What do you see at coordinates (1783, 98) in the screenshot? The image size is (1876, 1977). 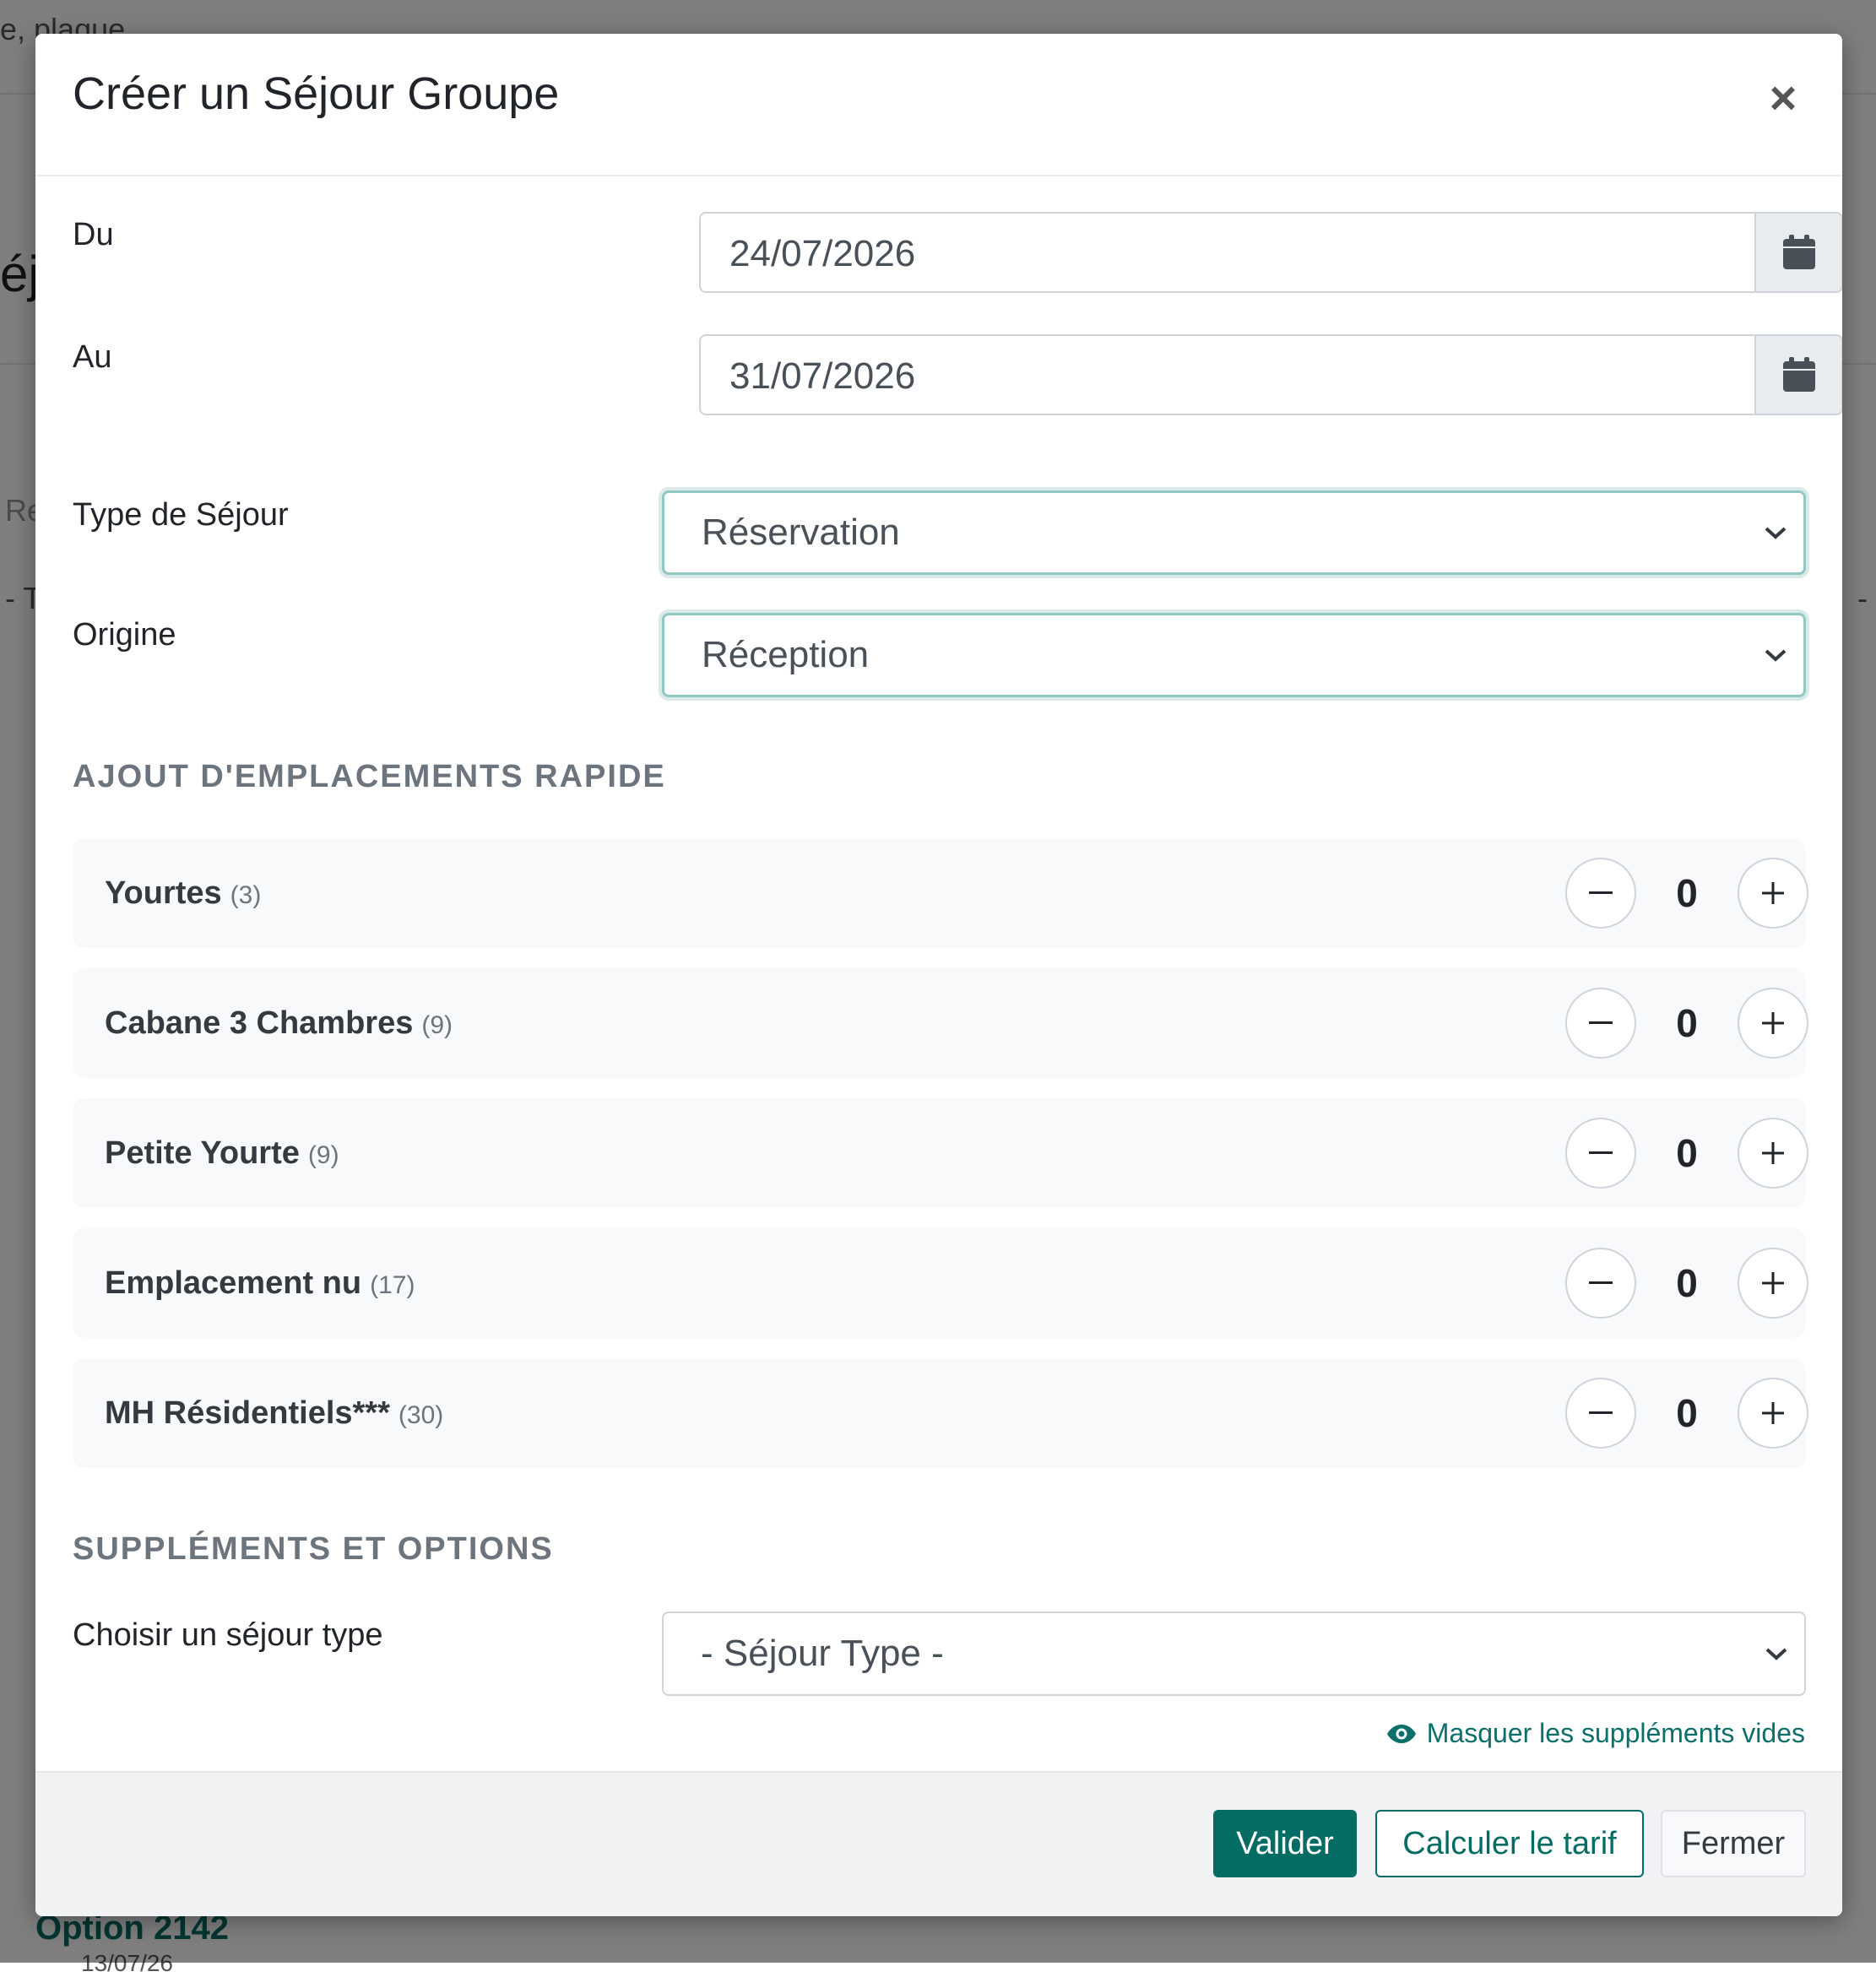 I see `close-button: ×` at bounding box center [1783, 98].